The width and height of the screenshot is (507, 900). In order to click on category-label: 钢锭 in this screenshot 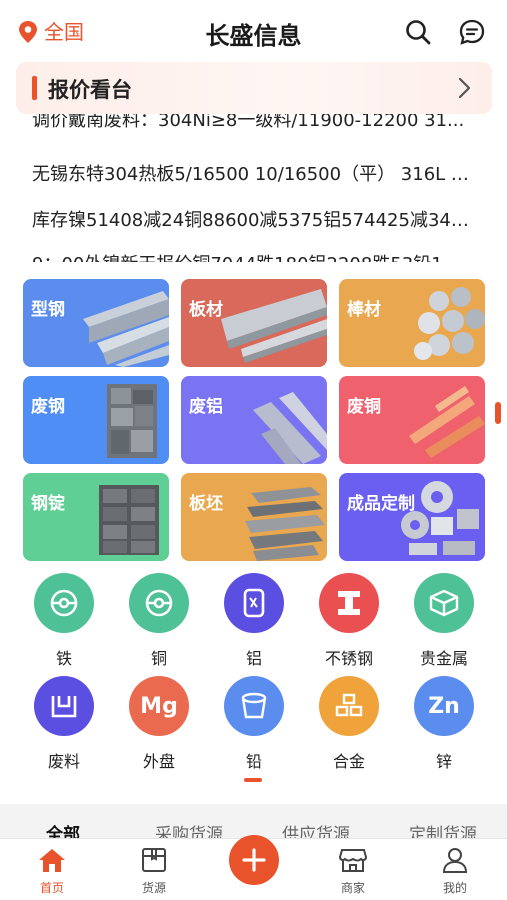, I will do `click(48, 504)`.